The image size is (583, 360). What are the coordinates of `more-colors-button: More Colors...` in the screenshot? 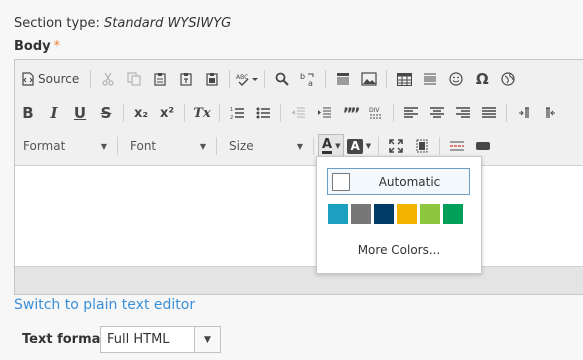 It's located at (399, 250).